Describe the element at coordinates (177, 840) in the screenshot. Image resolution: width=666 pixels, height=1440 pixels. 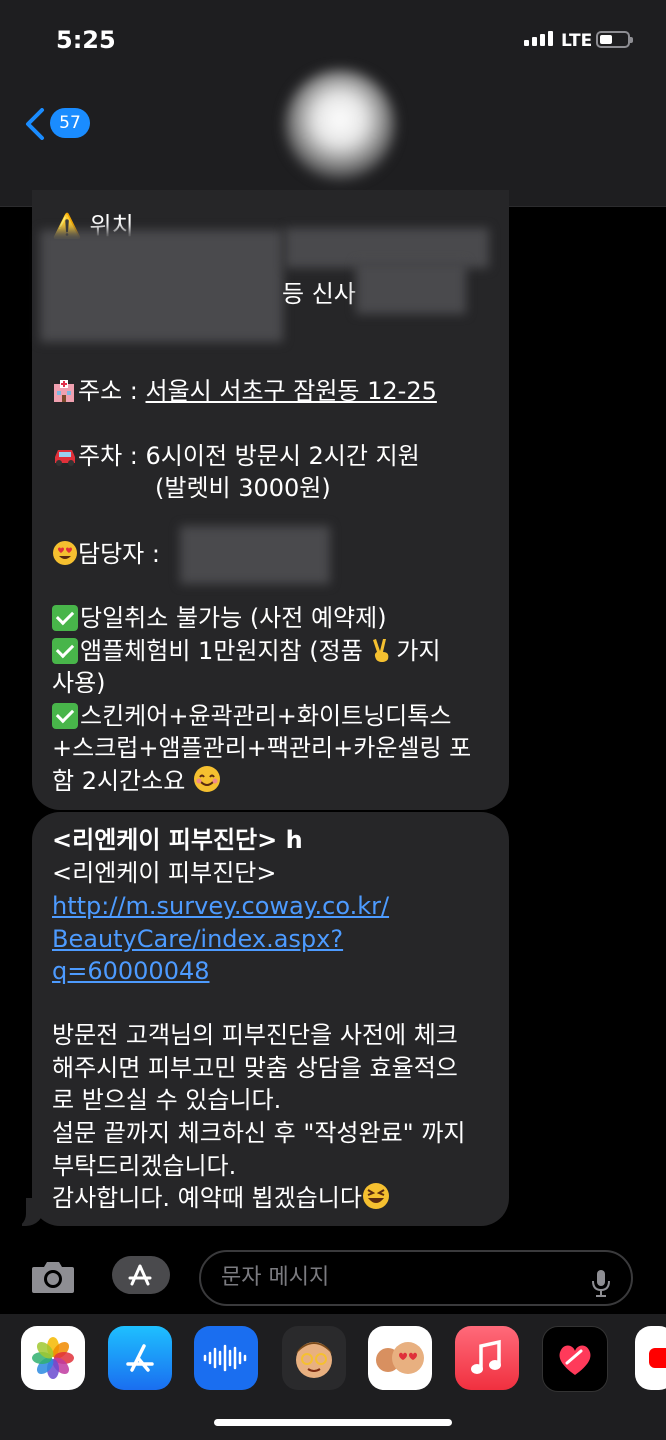
I see `message-title: <리엔케이 피부진단> h` at that location.